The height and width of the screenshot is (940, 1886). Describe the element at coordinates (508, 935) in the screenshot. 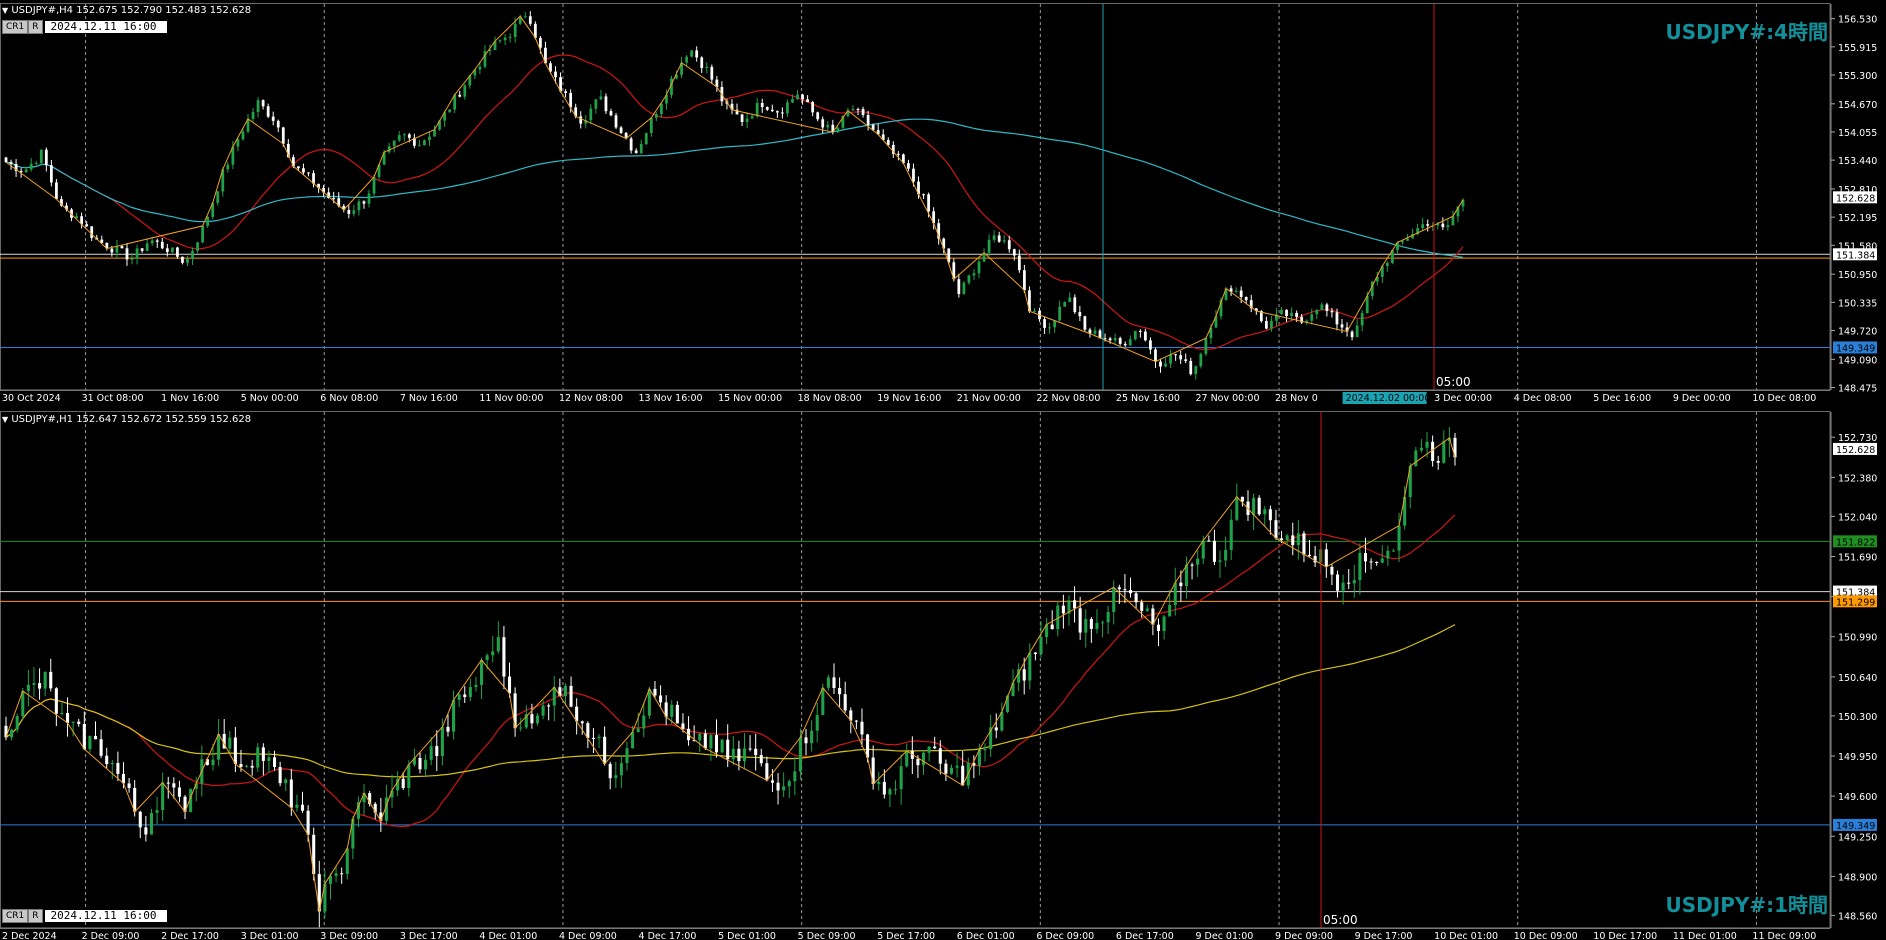

I see `h1-time-label: 4 Dec 01:00` at that location.